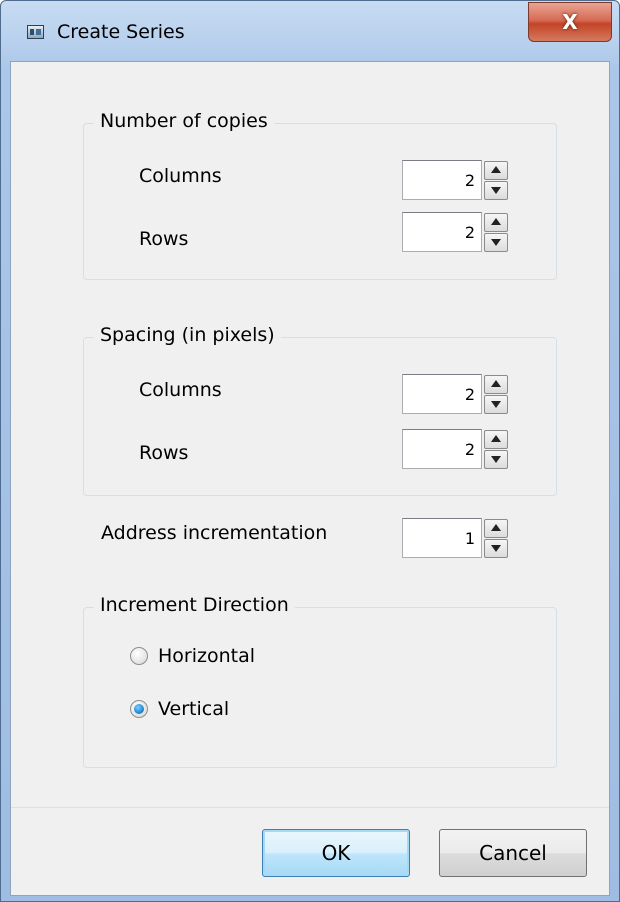  What do you see at coordinates (310, 807) in the screenshot?
I see `footer-divider` at bounding box center [310, 807].